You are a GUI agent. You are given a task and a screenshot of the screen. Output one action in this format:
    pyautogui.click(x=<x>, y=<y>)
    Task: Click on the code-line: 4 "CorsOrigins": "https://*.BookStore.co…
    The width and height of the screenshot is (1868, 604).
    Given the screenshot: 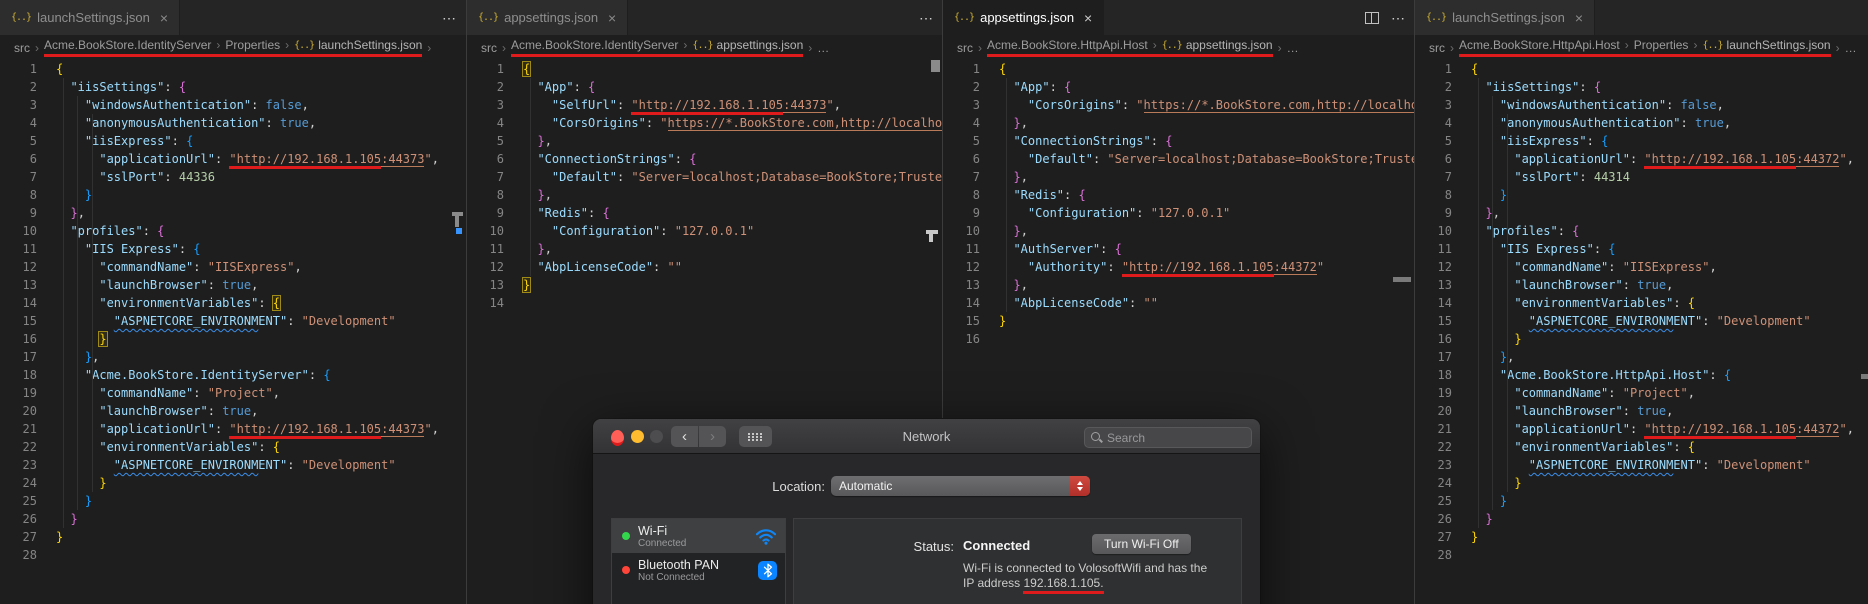 What is the action you would take?
    pyautogui.click(x=705, y=123)
    